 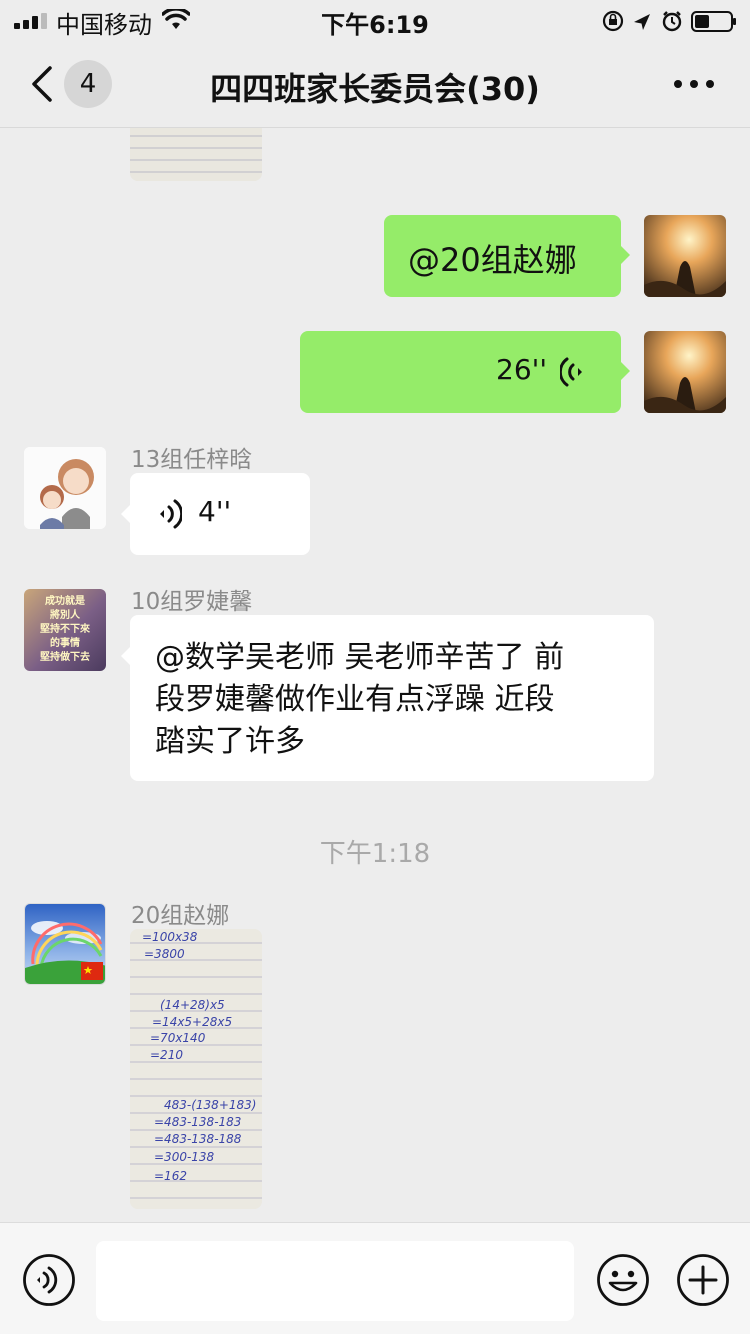 I want to click on svg-text: =3800, so click(x=164, y=954).